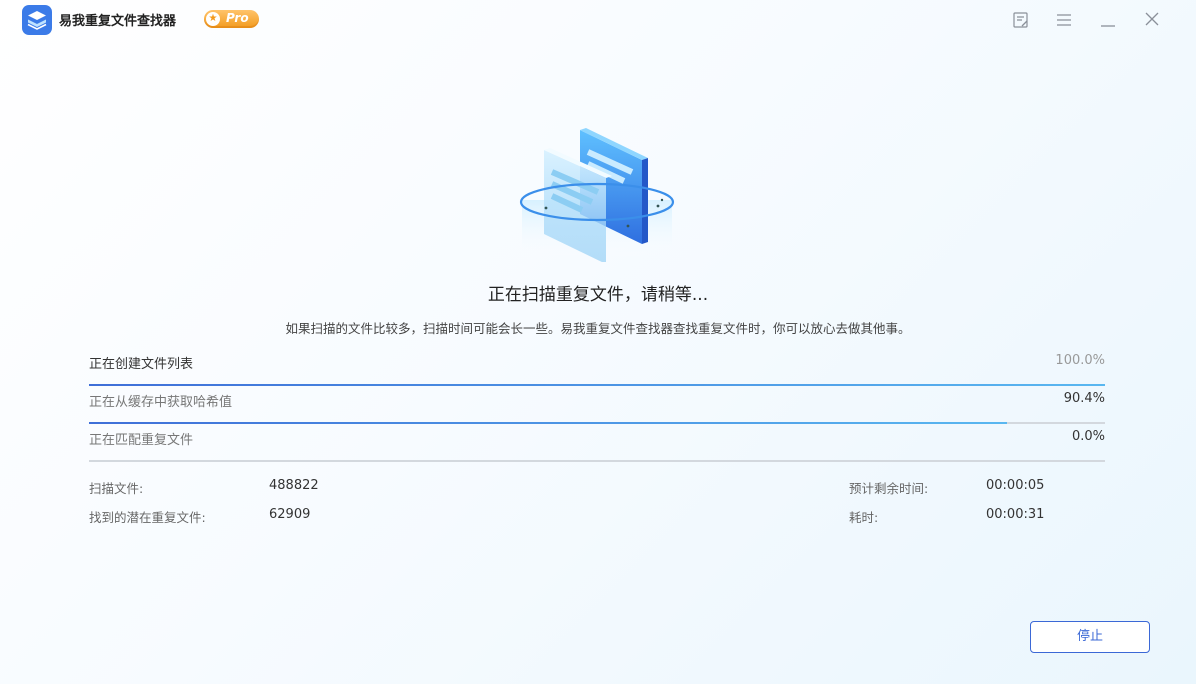 Image resolution: width=1196 pixels, height=684 pixels. Describe the element at coordinates (294, 485) in the screenshot. I see `scanned-files-value: 488822` at that location.